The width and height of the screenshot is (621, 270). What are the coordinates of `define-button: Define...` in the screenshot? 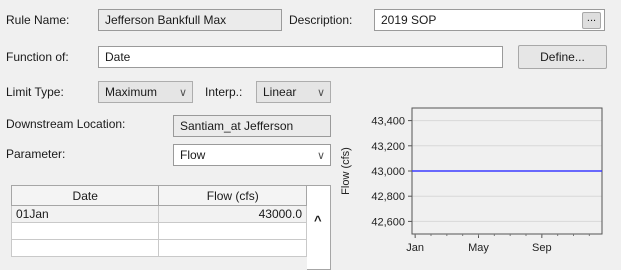 It's located at (562, 57).